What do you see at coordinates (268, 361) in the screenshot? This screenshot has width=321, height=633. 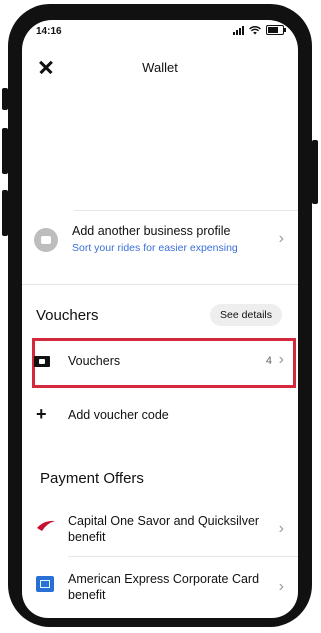 I see `vouchers-count: 4` at bounding box center [268, 361].